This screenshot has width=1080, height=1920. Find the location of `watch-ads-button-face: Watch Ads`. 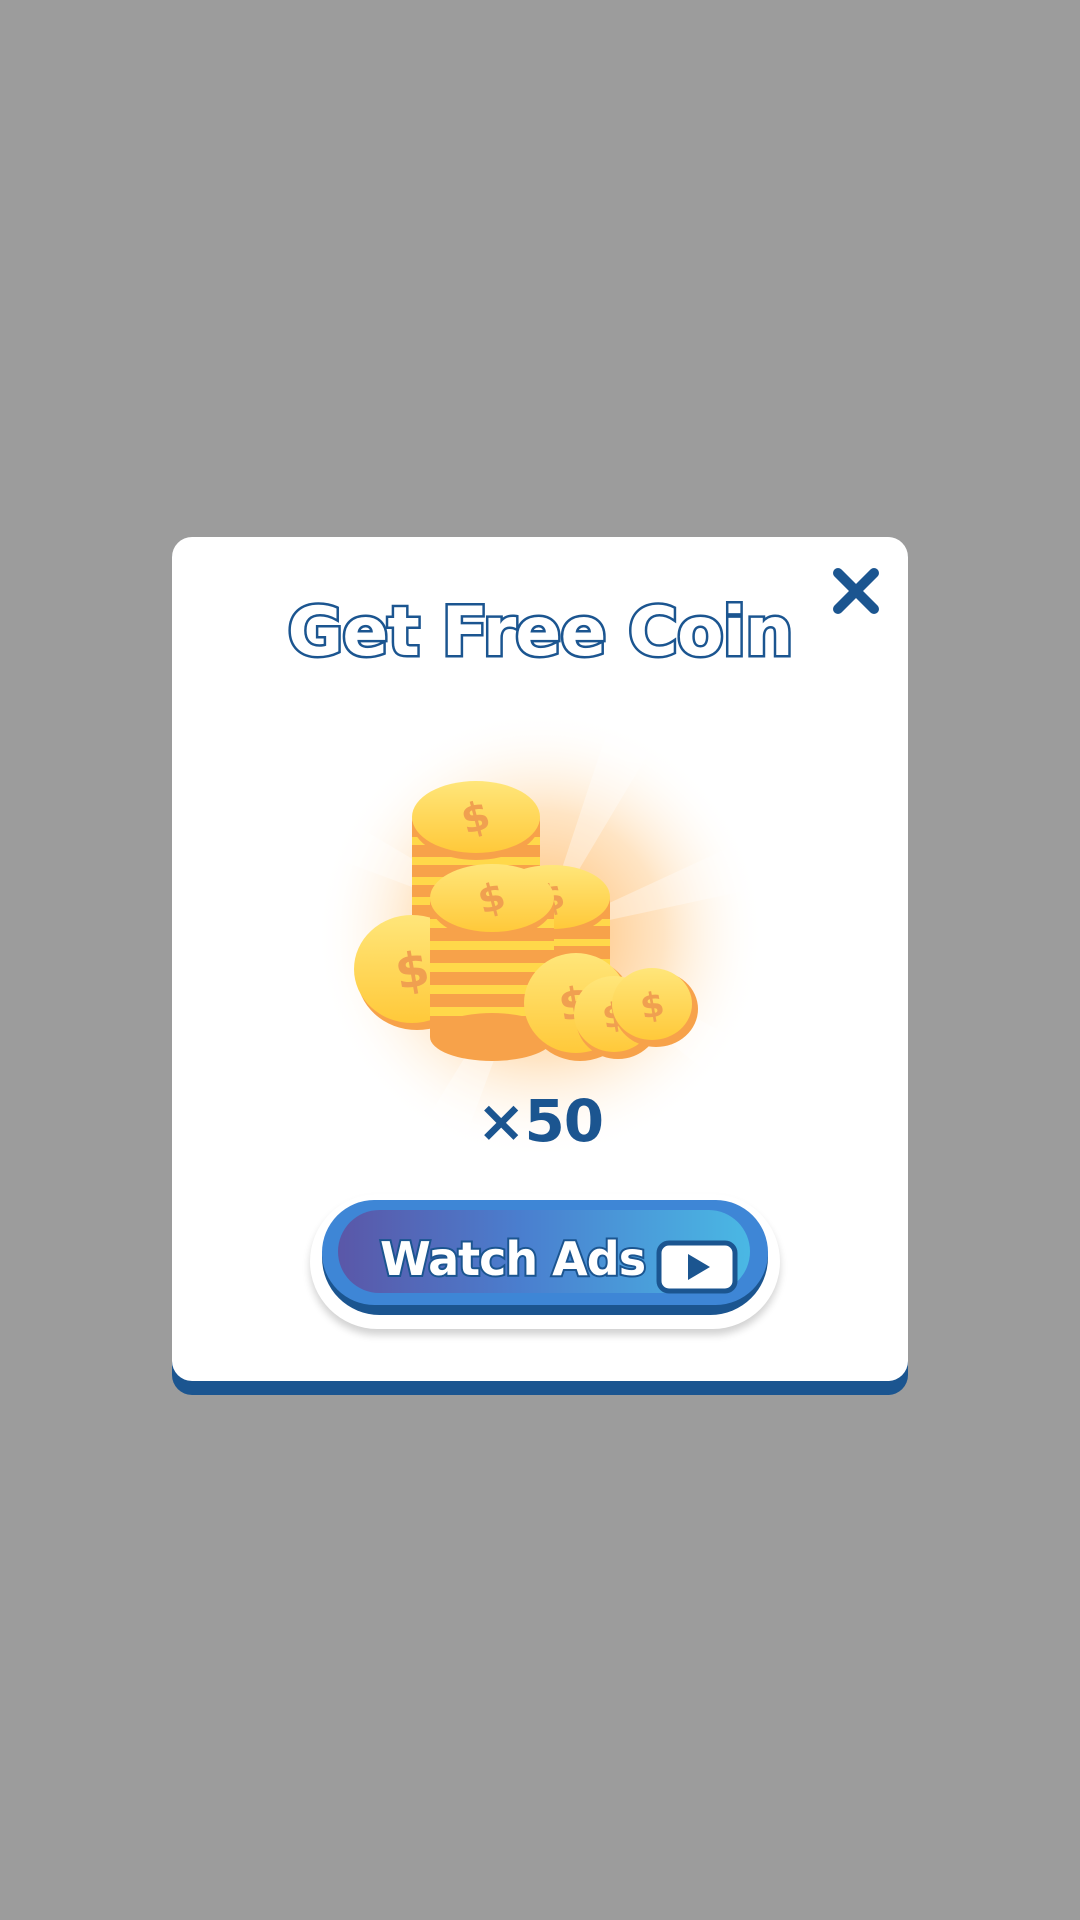

watch-ads-button-face: Watch Ads is located at coordinates (545, 1252).